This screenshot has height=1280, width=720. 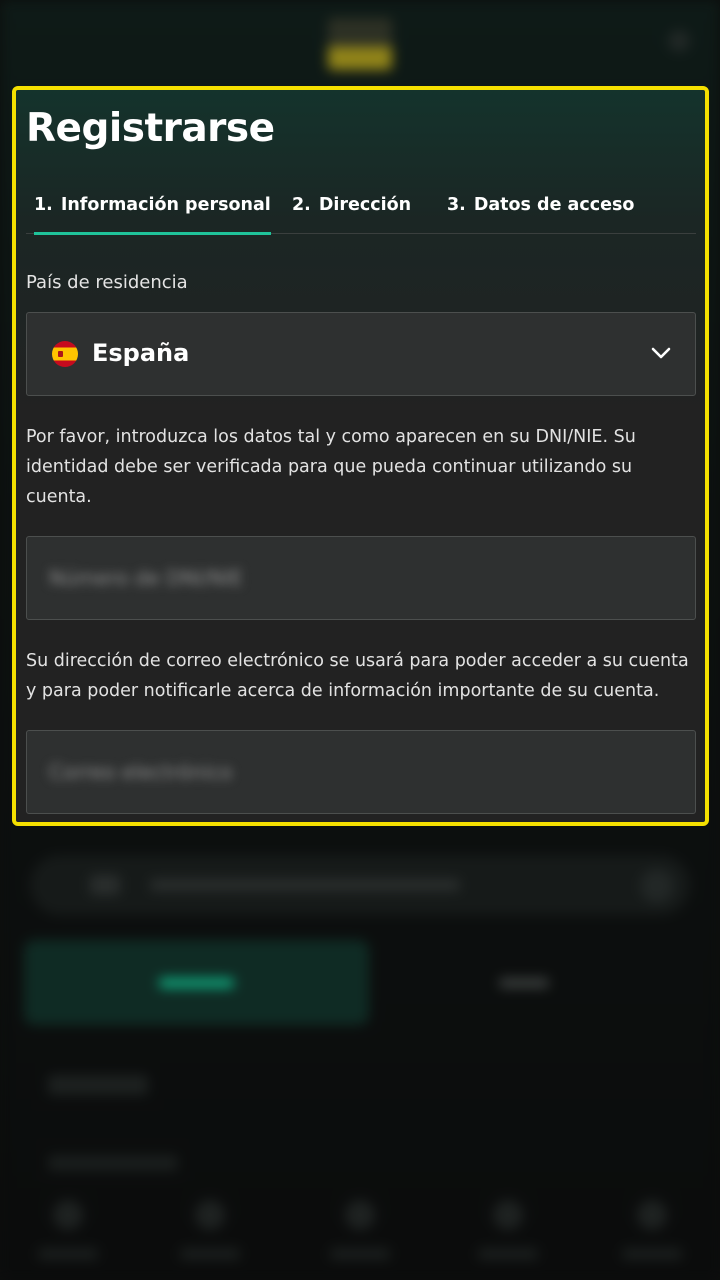 What do you see at coordinates (456, 205) in the screenshot?
I see `step-number: 3.` at bounding box center [456, 205].